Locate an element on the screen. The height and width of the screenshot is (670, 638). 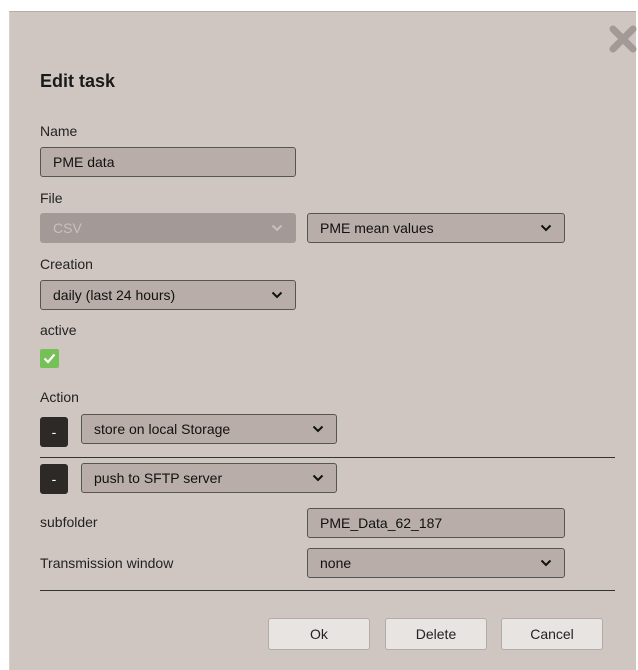
transmission-window-select: none is located at coordinates (436, 563).